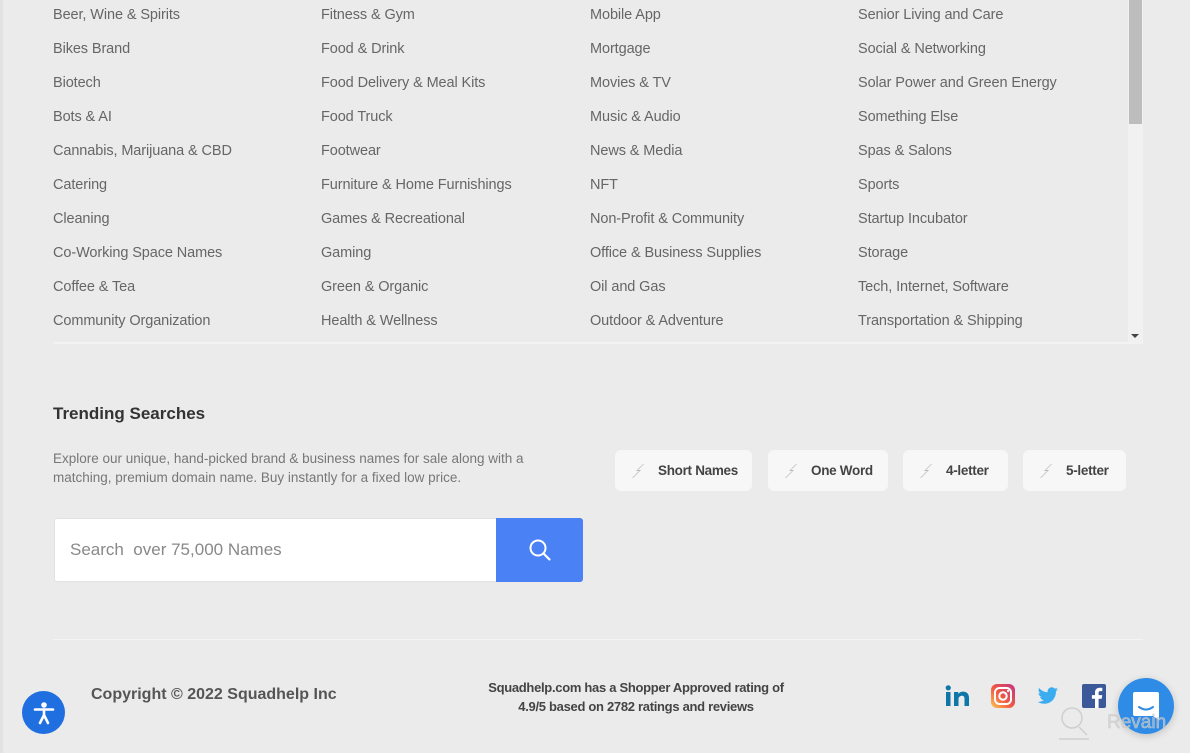  I want to click on chip-5-letter: 5-letter, so click(1074, 470).